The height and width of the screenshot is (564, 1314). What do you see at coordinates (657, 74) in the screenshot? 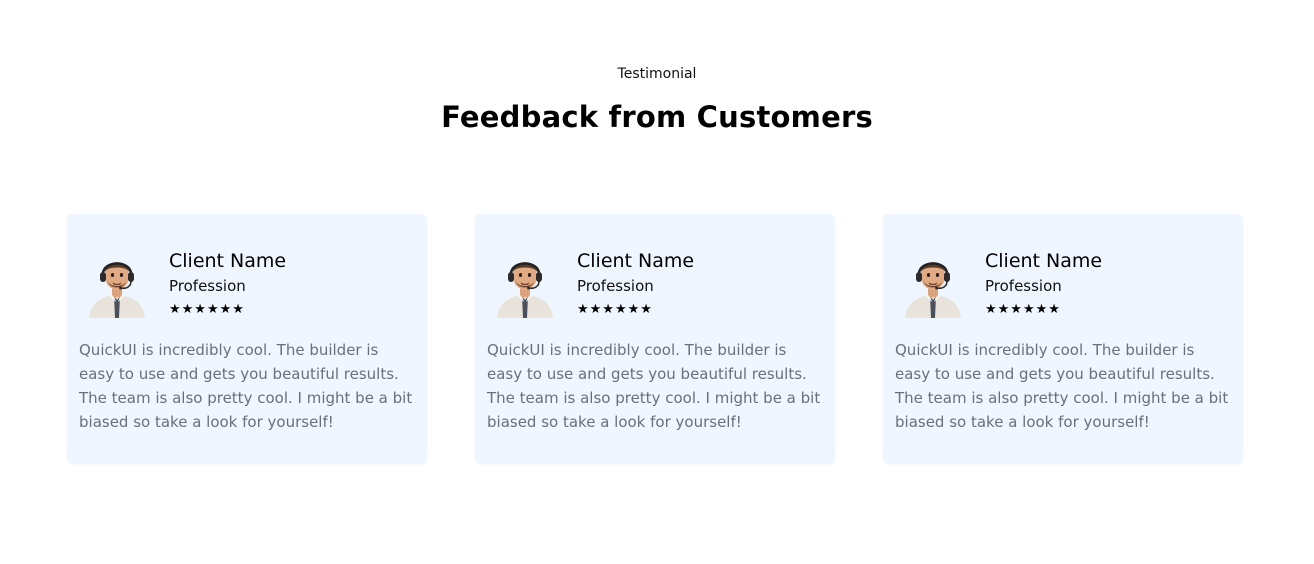
I see `section-eyebrow: Testimonial` at bounding box center [657, 74].